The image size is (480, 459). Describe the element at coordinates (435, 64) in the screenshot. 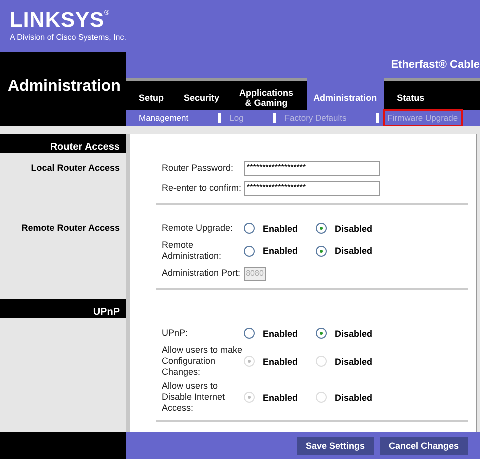

I see `product-name: Etherfast® Cable` at that location.